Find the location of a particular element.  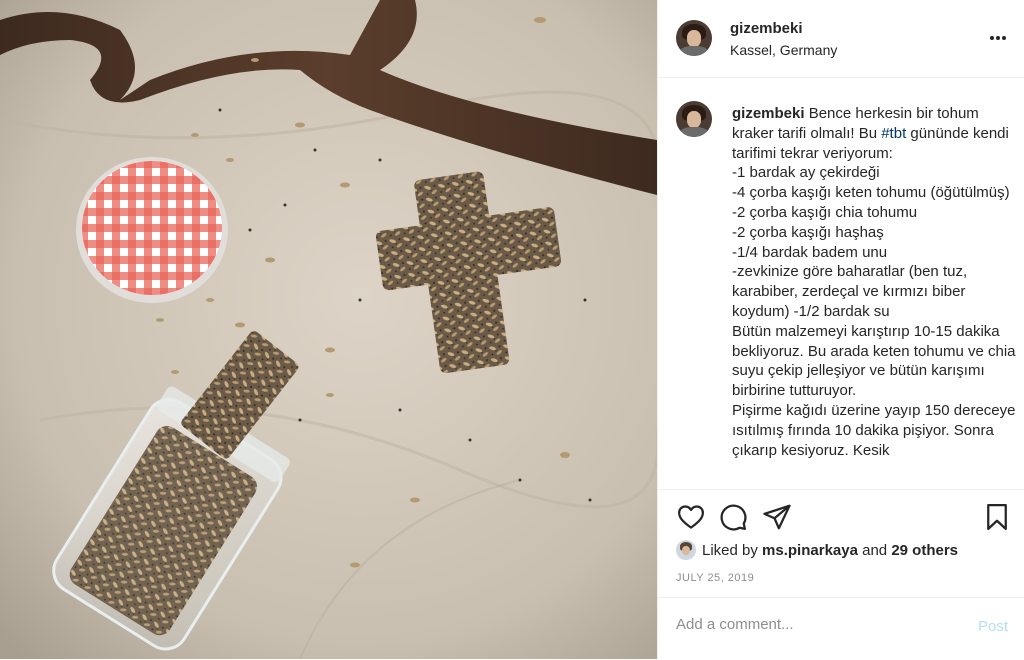

user-avatar is located at coordinates (694, 38).